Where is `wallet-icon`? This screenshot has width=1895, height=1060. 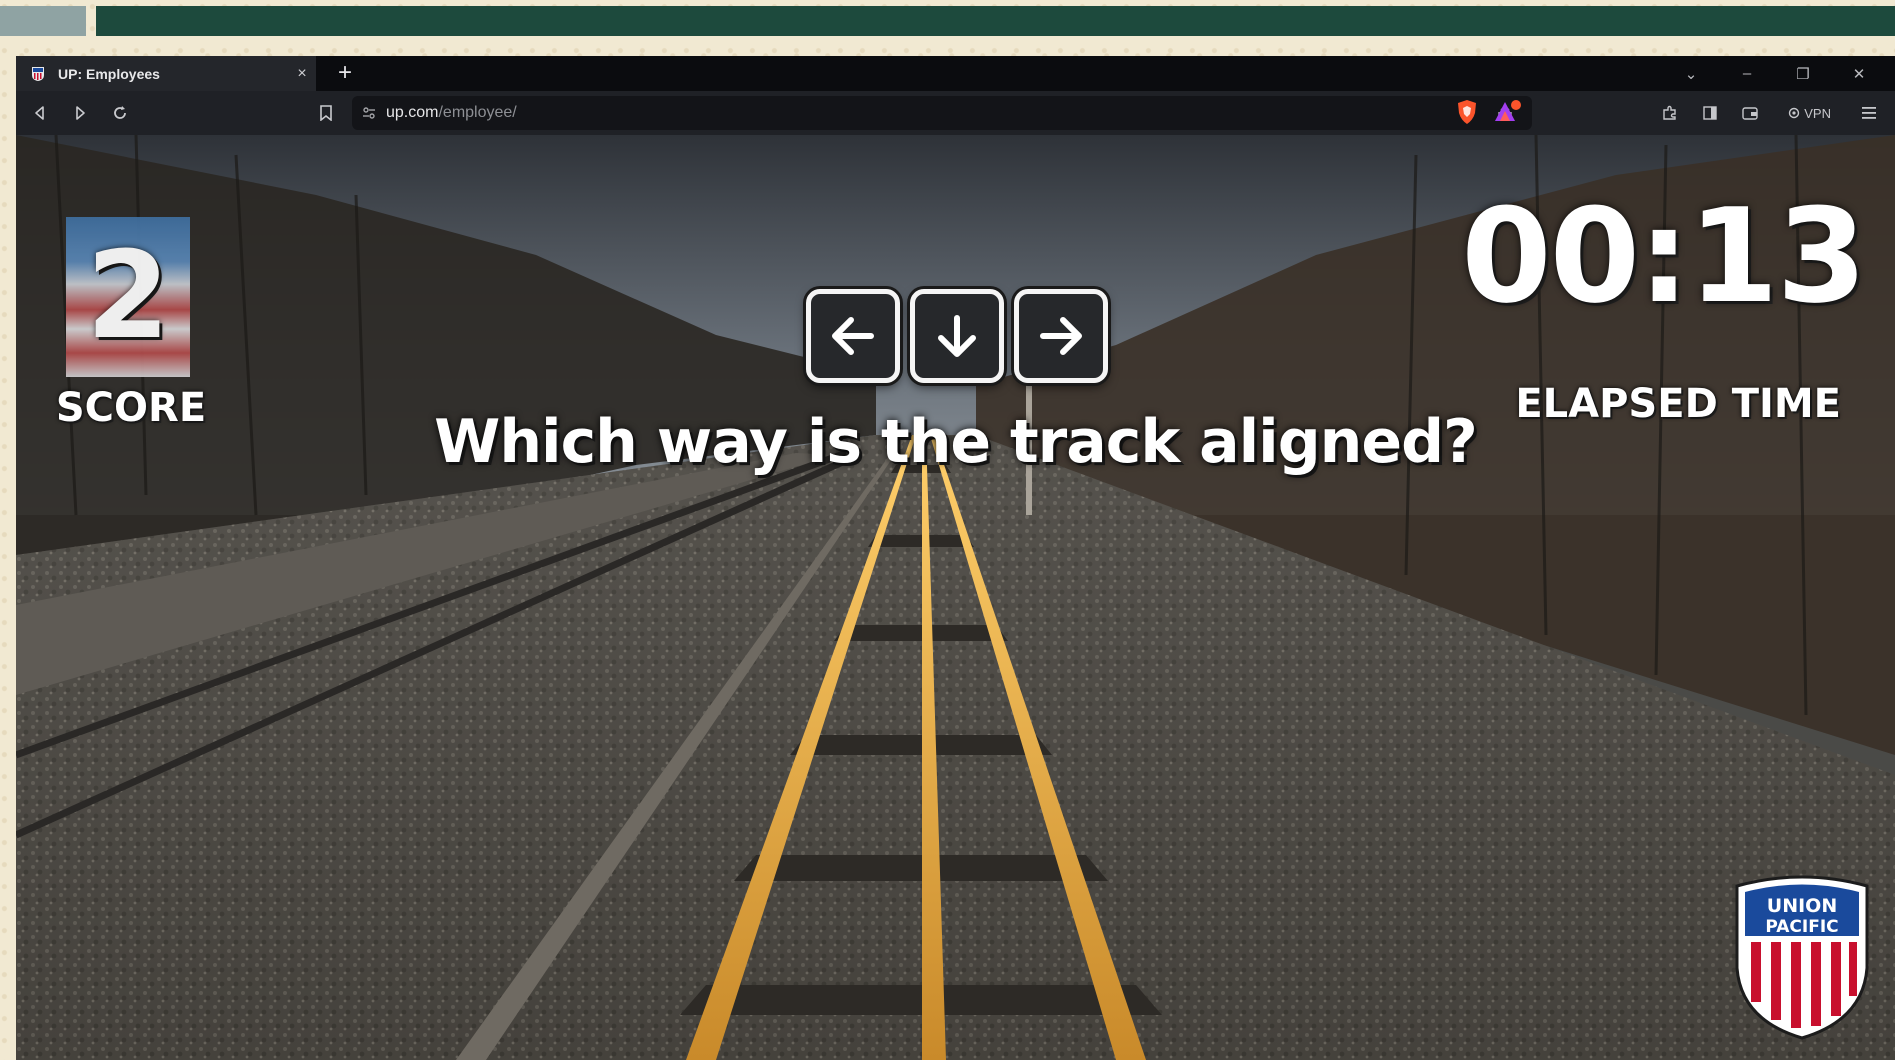
wallet-icon is located at coordinates (1750, 113).